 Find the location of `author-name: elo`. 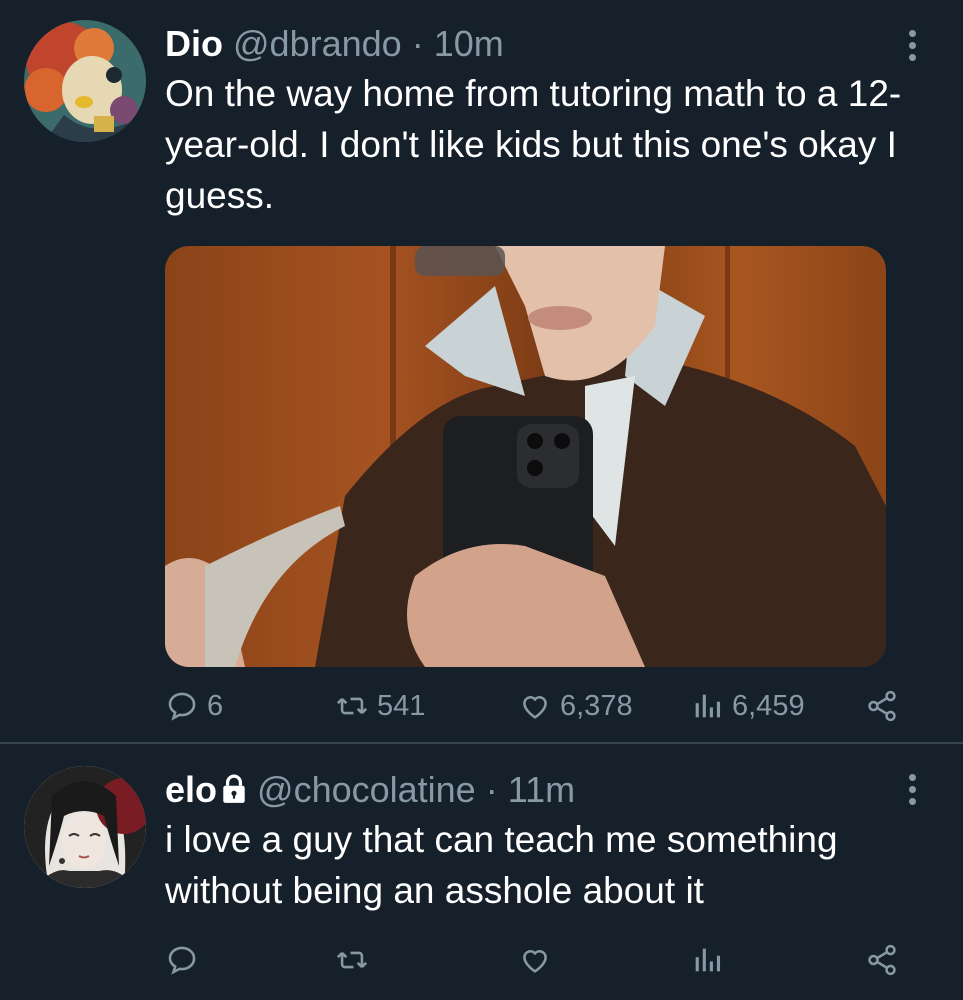

author-name: elo is located at coordinates (191, 789).